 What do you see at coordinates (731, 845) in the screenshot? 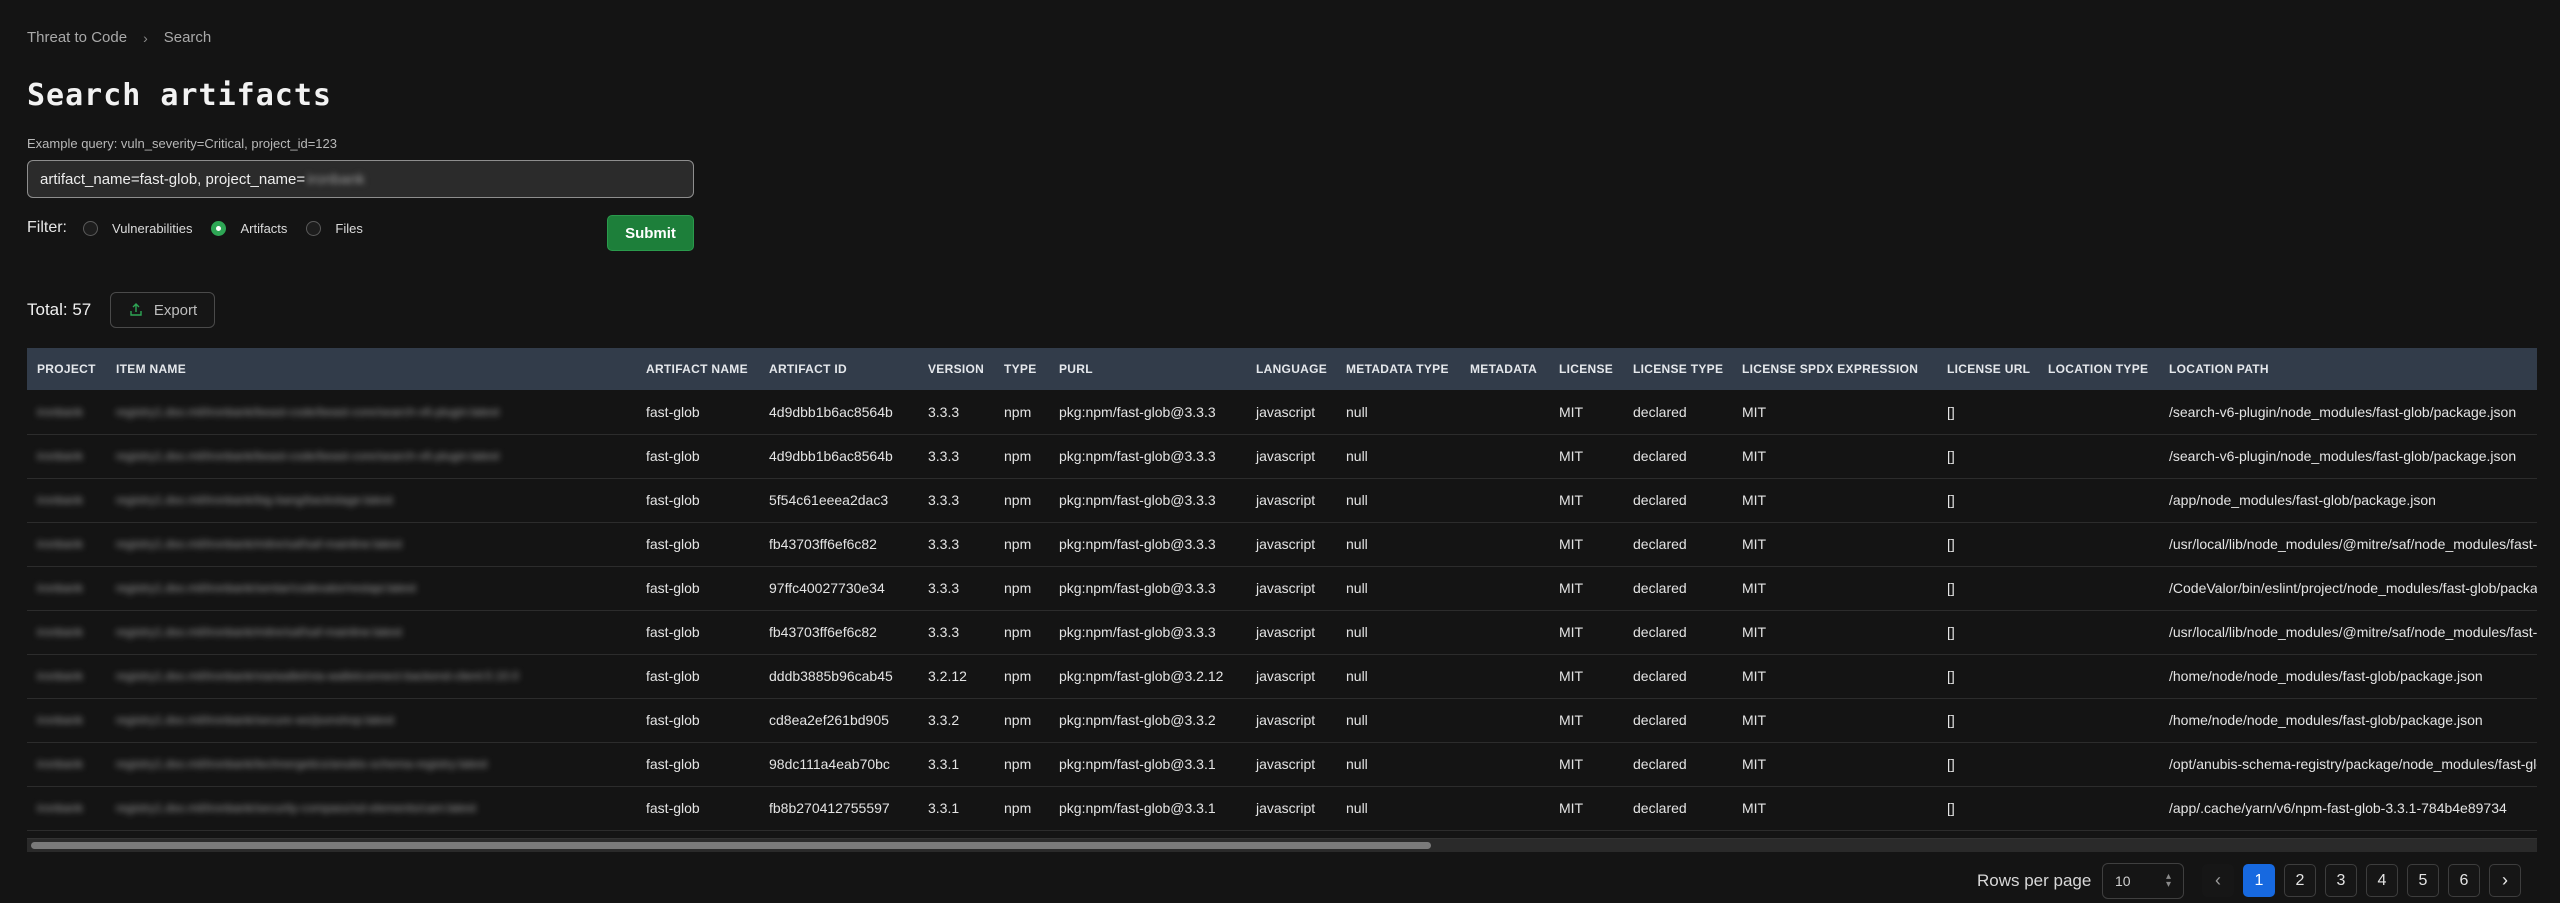
I see `scrollbar-thumb` at bounding box center [731, 845].